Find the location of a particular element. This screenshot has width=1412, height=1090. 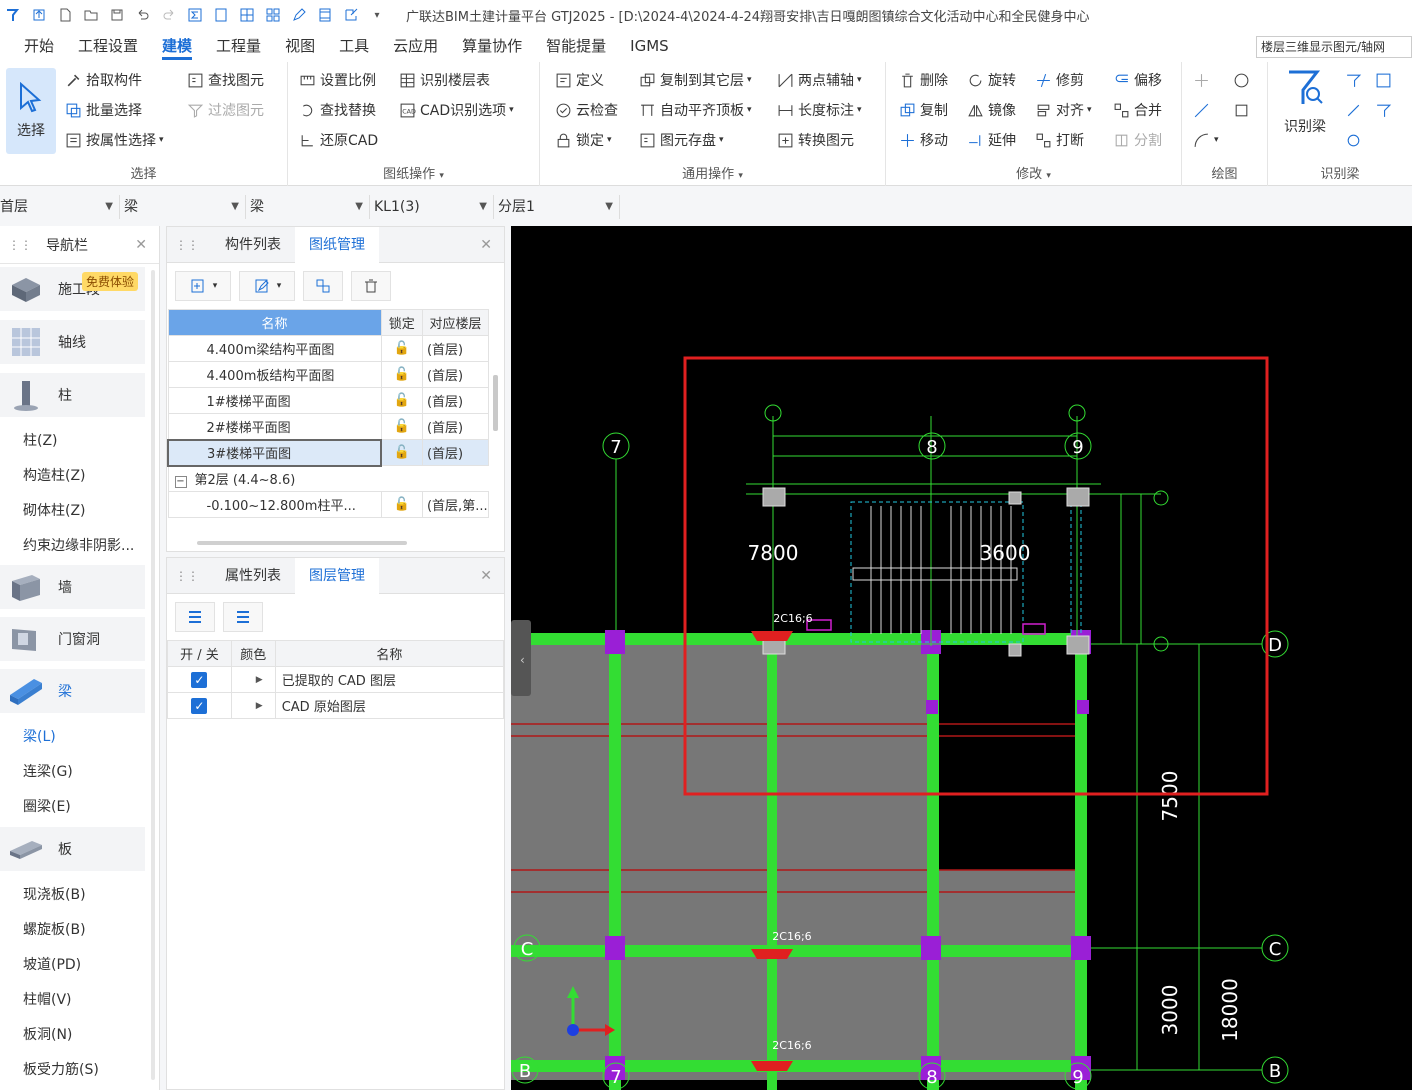

tab-layer-management: 图层管理 is located at coordinates (337, 575).